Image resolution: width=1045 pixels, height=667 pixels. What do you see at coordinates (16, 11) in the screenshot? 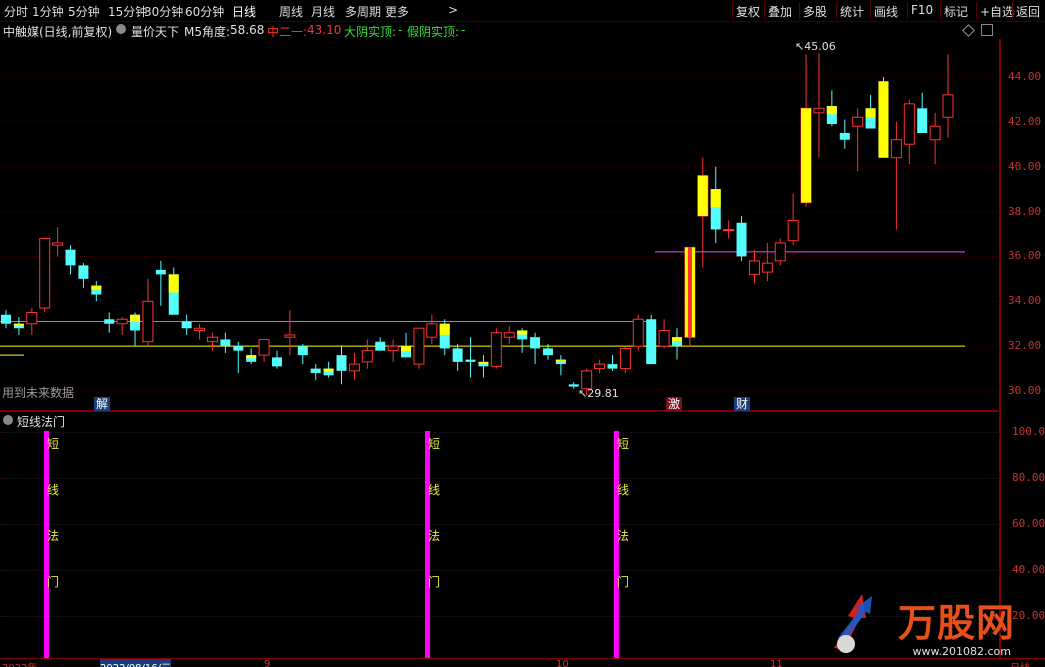
I see `tab-period-0: 分时` at bounding box center [16, 11].